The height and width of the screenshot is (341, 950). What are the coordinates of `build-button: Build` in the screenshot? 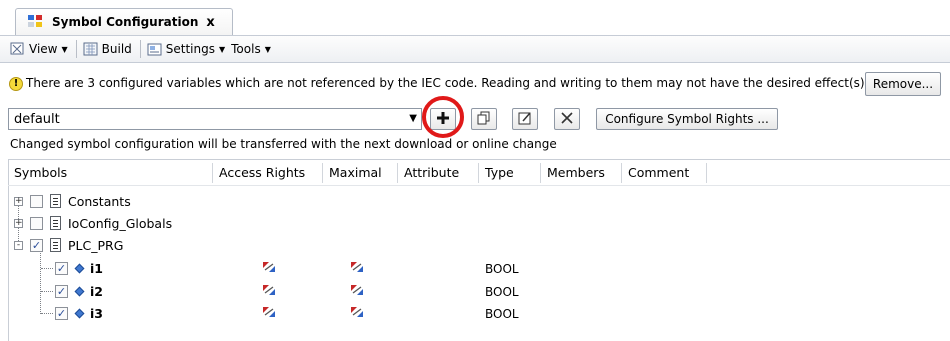 It's located at (107, 49).